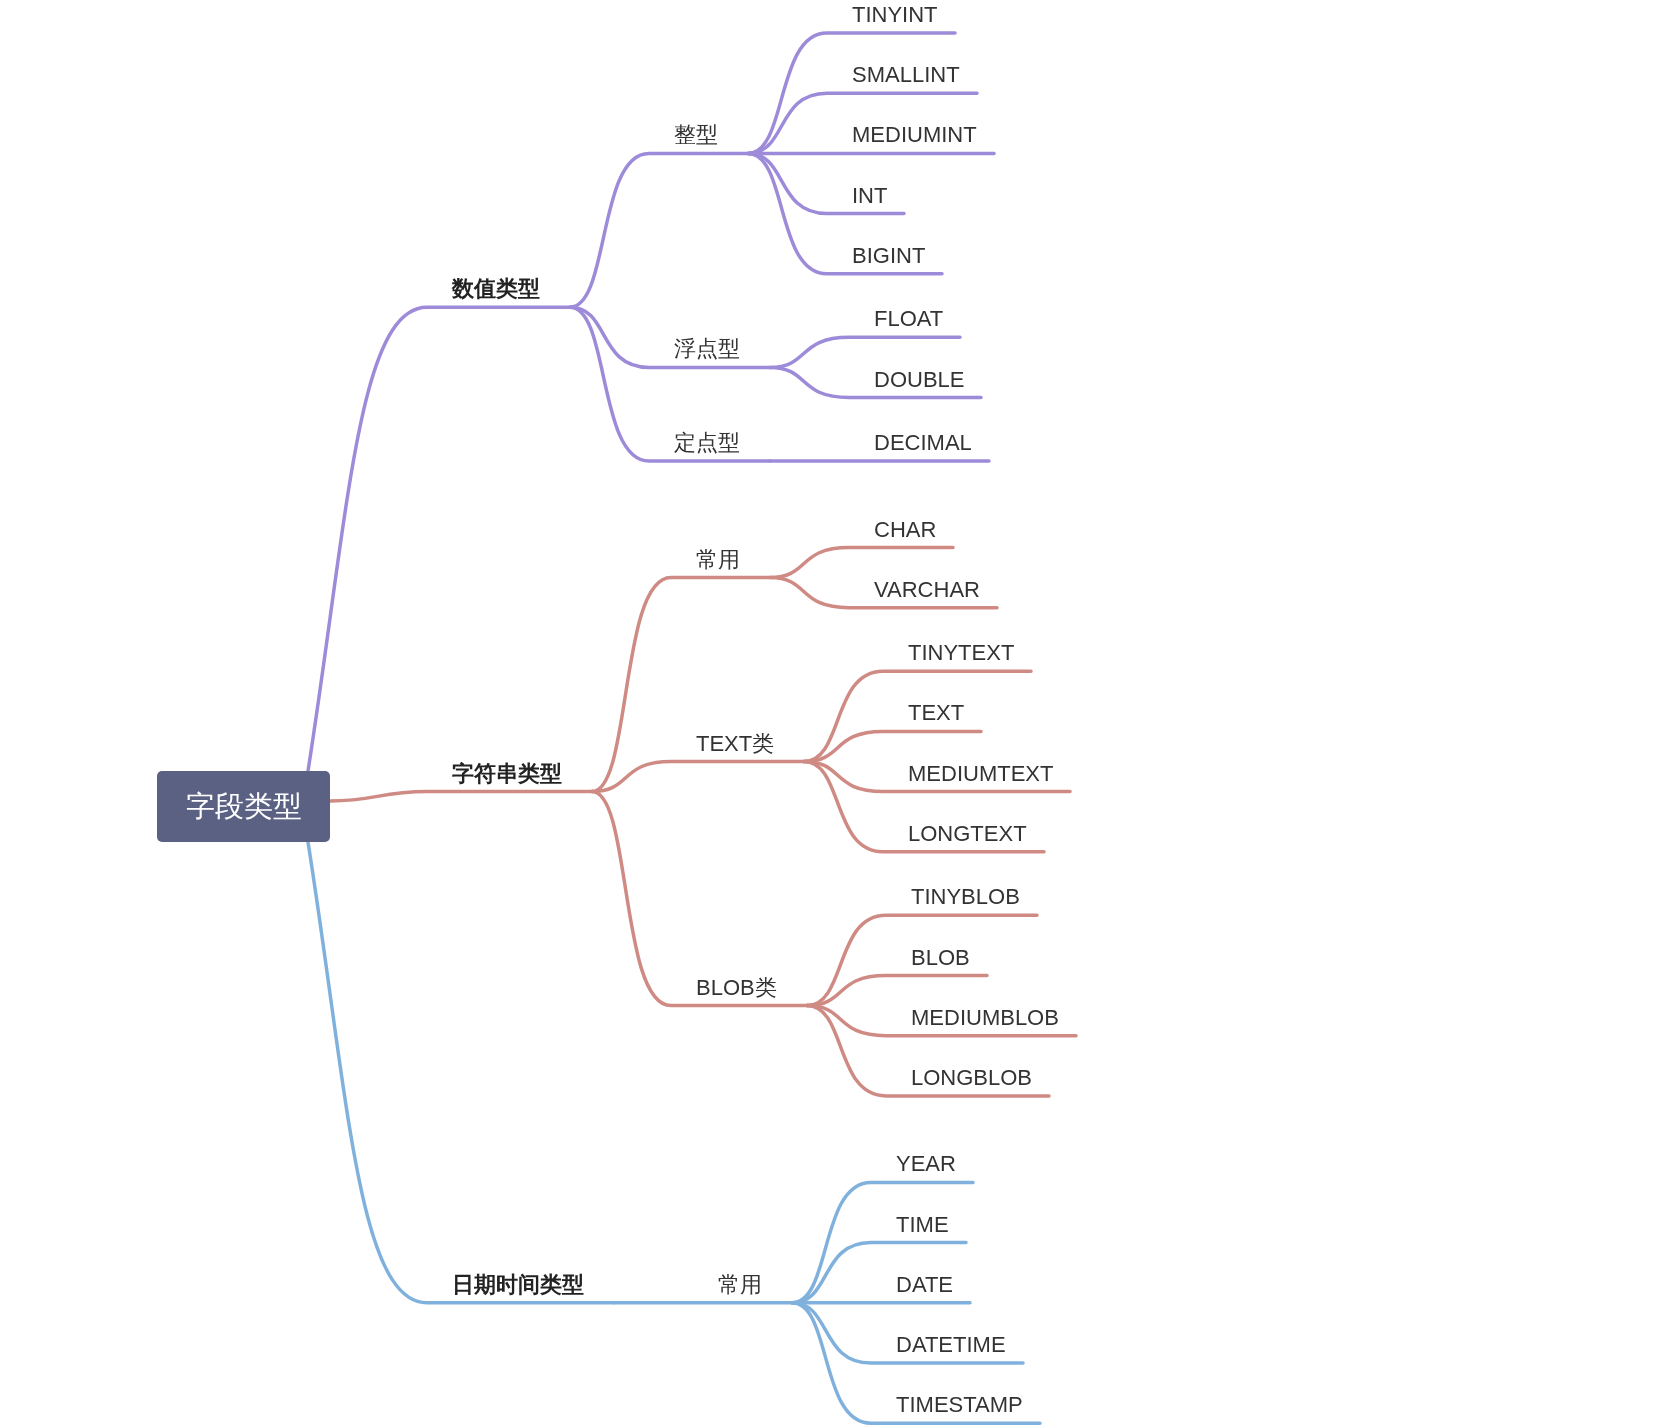  I want to click on topic-text: BLOB, so click(940, 957).